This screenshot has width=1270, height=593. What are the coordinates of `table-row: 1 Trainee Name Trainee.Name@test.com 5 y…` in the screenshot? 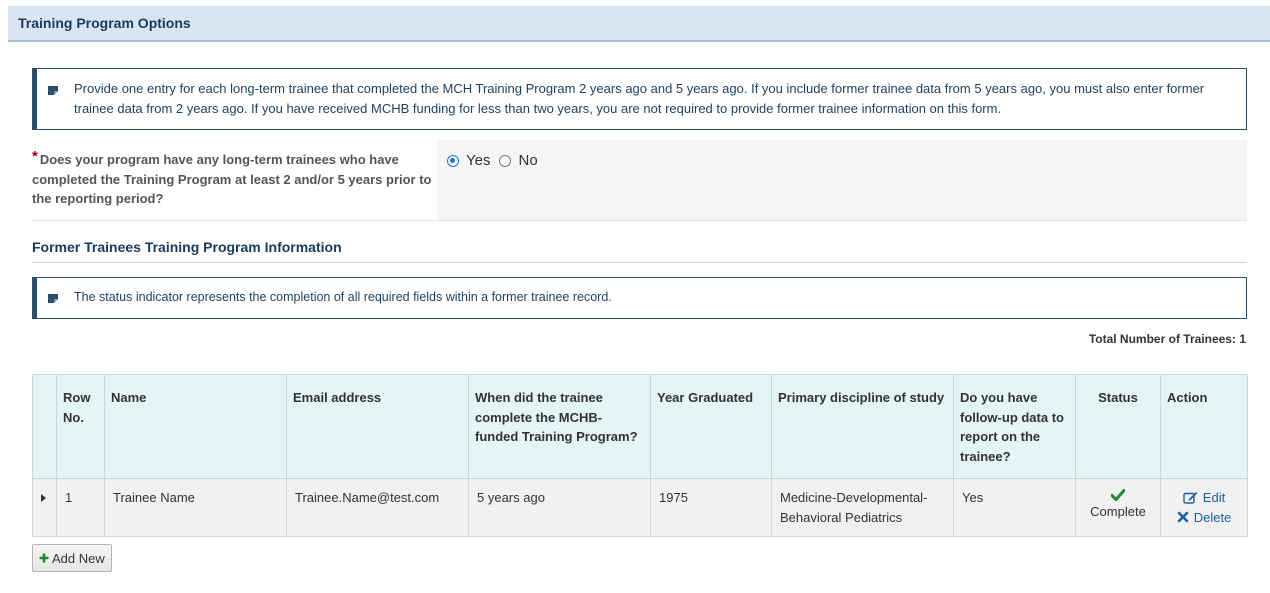 It's located at (640, 507).